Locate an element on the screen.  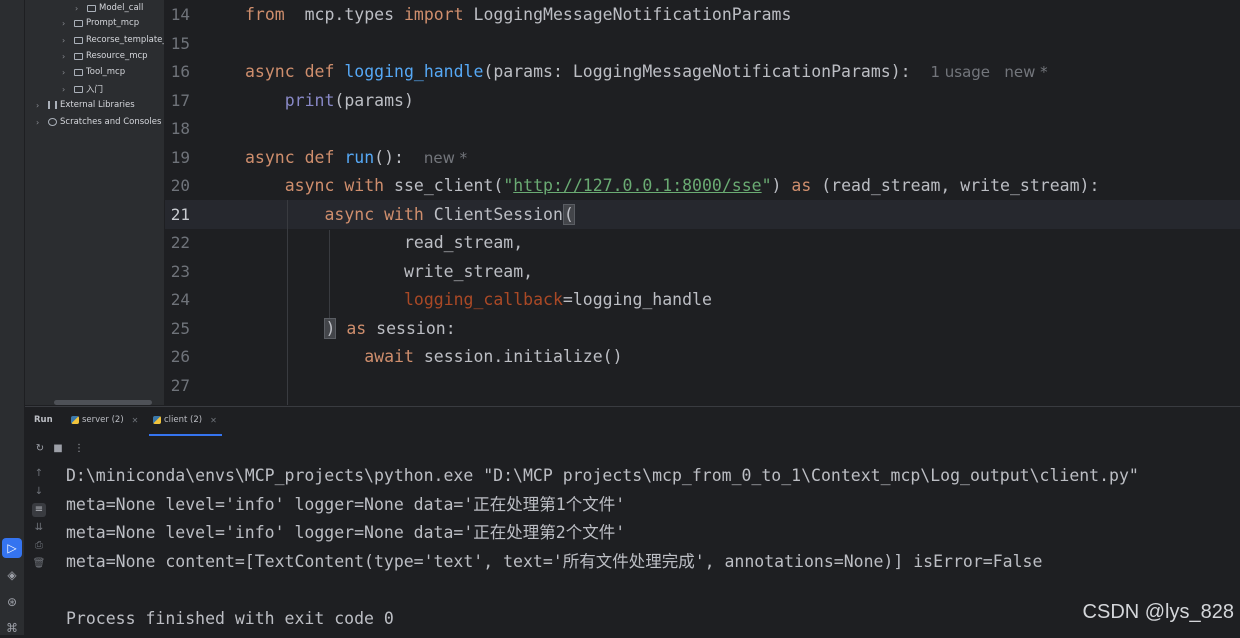
tree-item: › Resource_mcp is located at coordinates (105, 56).